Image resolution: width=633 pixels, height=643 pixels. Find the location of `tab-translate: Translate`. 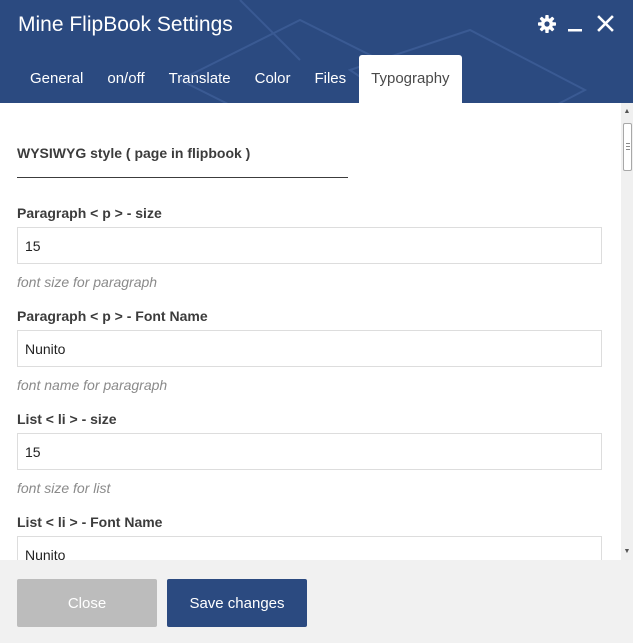

tab-translate: Translate is located at coordinates (200, 79).